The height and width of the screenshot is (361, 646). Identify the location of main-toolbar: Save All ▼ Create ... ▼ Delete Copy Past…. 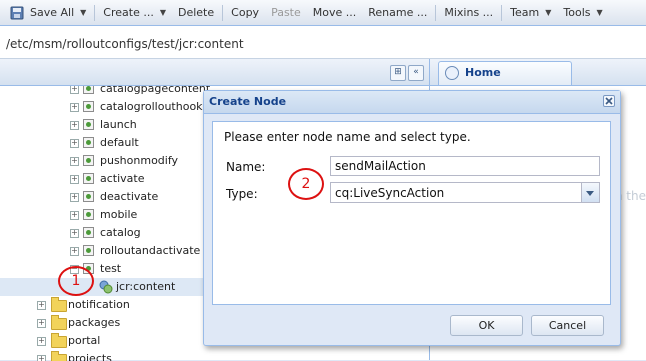
(323, 13).